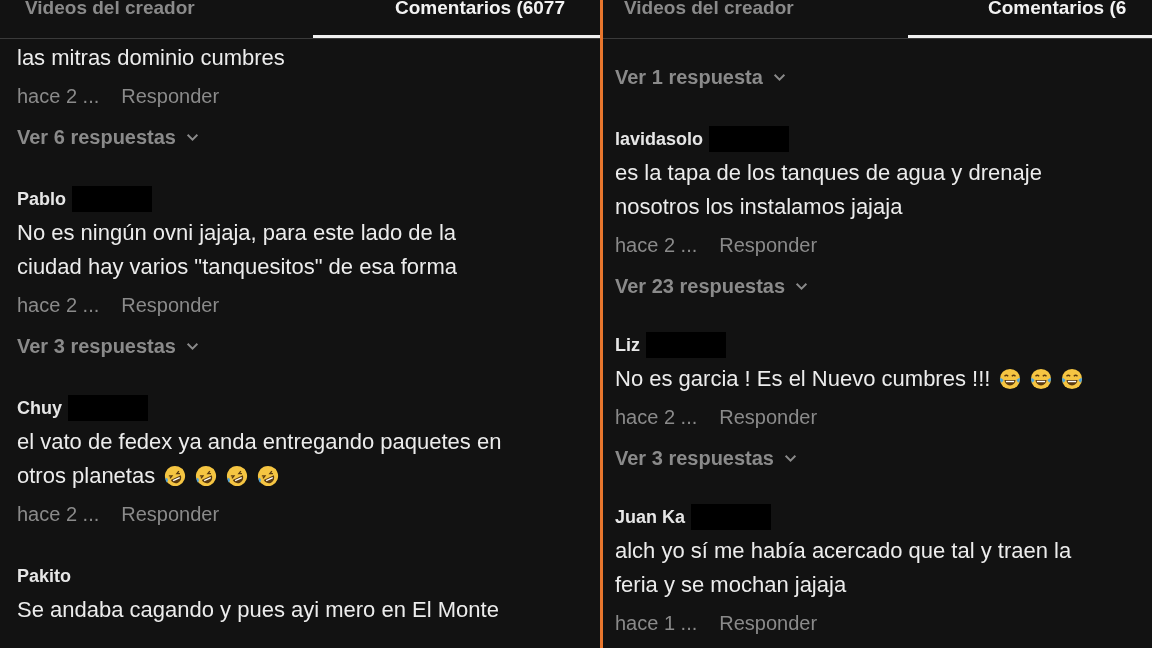 The image size is (1152, 648). What do you see at coordinates (151, 58) in the screenshot?
I see `comment-text: las mitras dominio cumbres` at bounding box center [151, 58].